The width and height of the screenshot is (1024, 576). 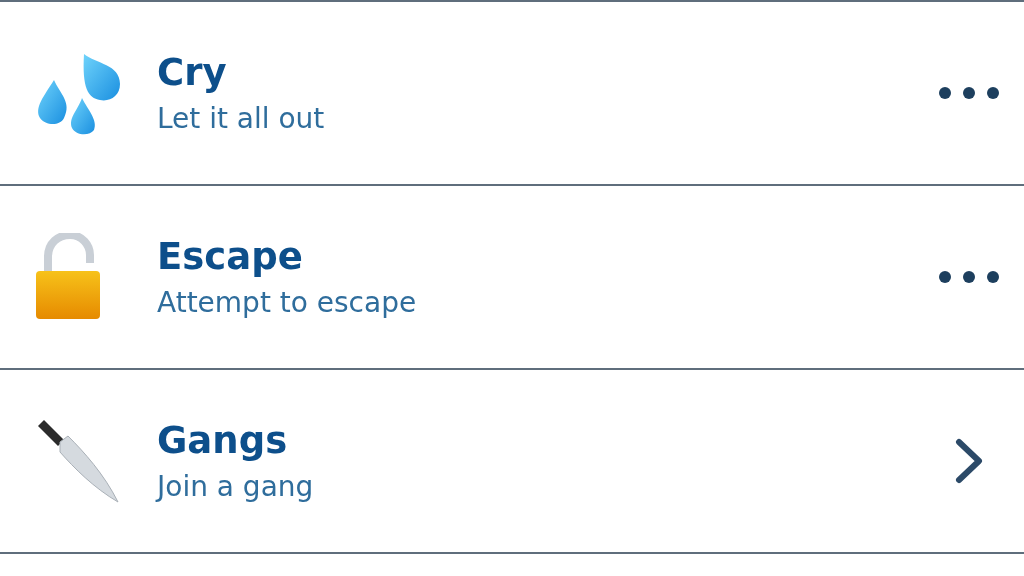 What do you see at coordinates (287, 302) in the screenshot?
I see `row-subtitle: Attempt to escape` at bounding box center [287, 302].